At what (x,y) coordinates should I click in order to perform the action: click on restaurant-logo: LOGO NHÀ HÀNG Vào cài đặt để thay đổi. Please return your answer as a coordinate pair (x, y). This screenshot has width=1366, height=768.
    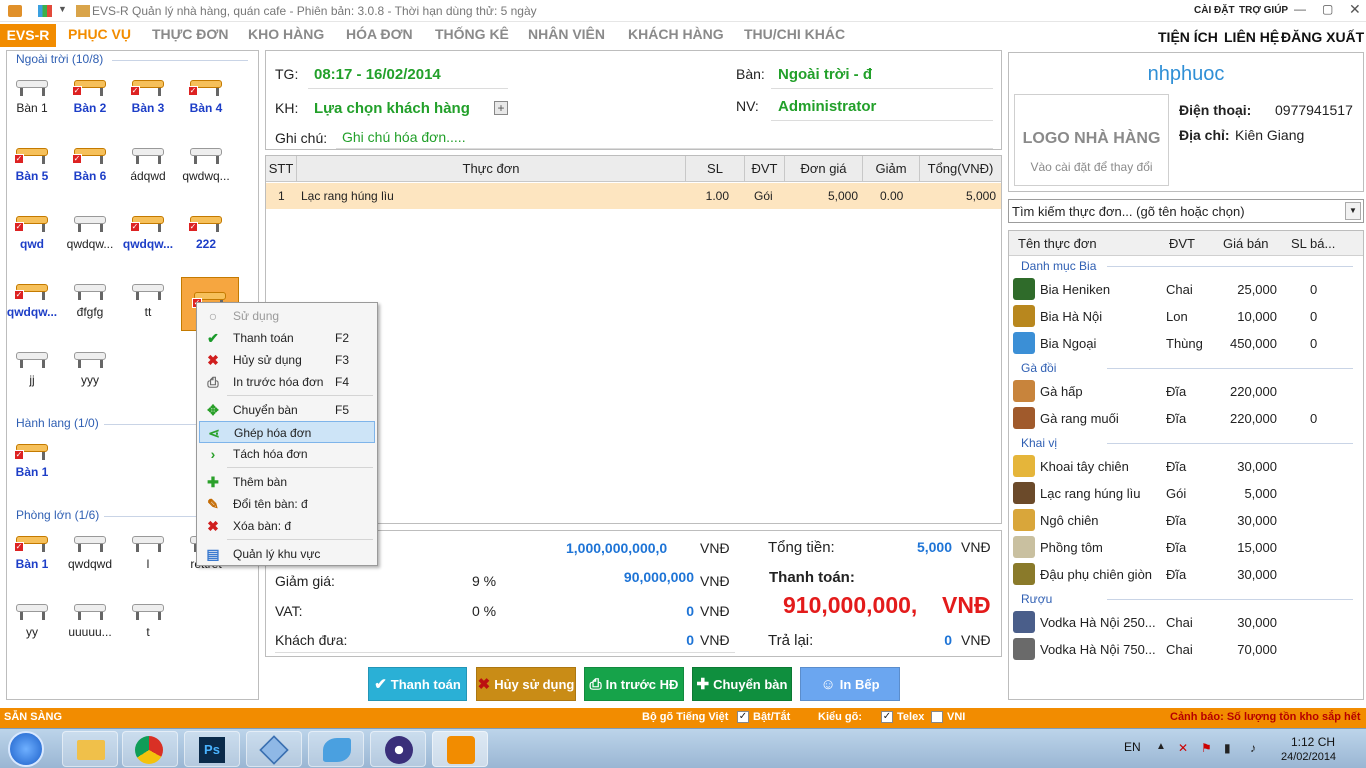
    Looking at the image, I should click on (1091, 140).